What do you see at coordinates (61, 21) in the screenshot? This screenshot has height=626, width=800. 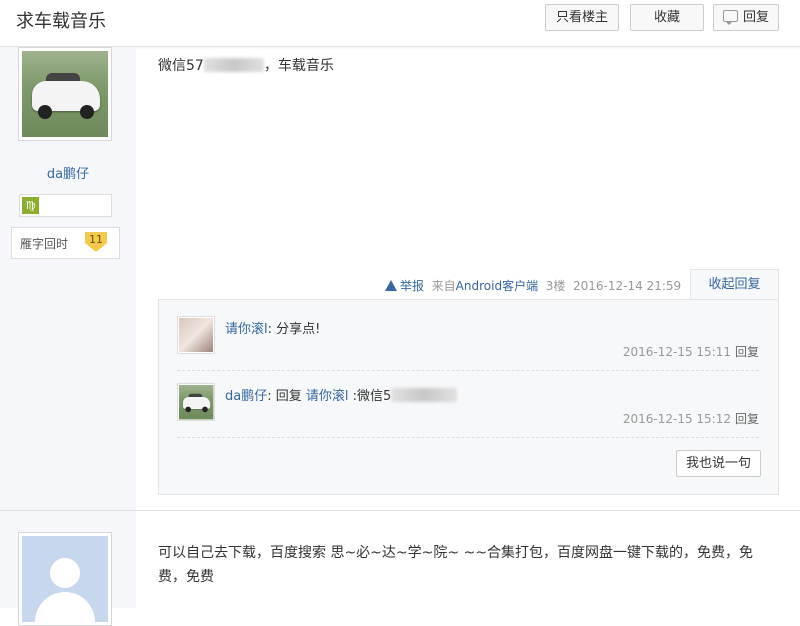 I see `thread-title: 求车载音乐` at bounding box center [61, 21].